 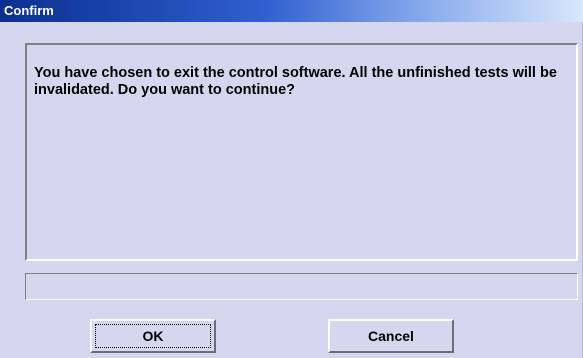 What do you see at coordinates (301, 286) in the screenshot?
I see `status-field` at bounding box center [301, 286].